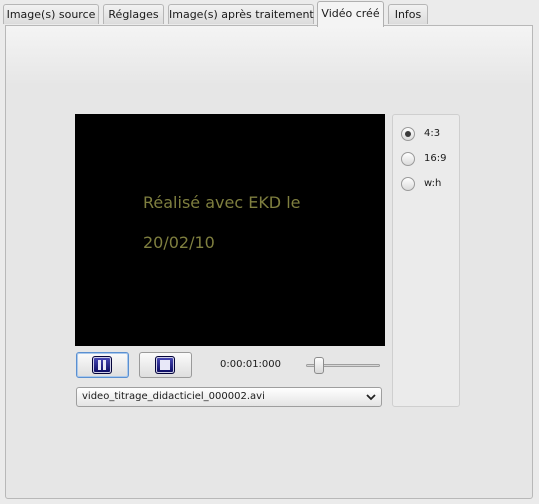 The width and height of the screenshot is (539, 504). I want to click on tab-images-source: Image(s) source, so click(51, 14).